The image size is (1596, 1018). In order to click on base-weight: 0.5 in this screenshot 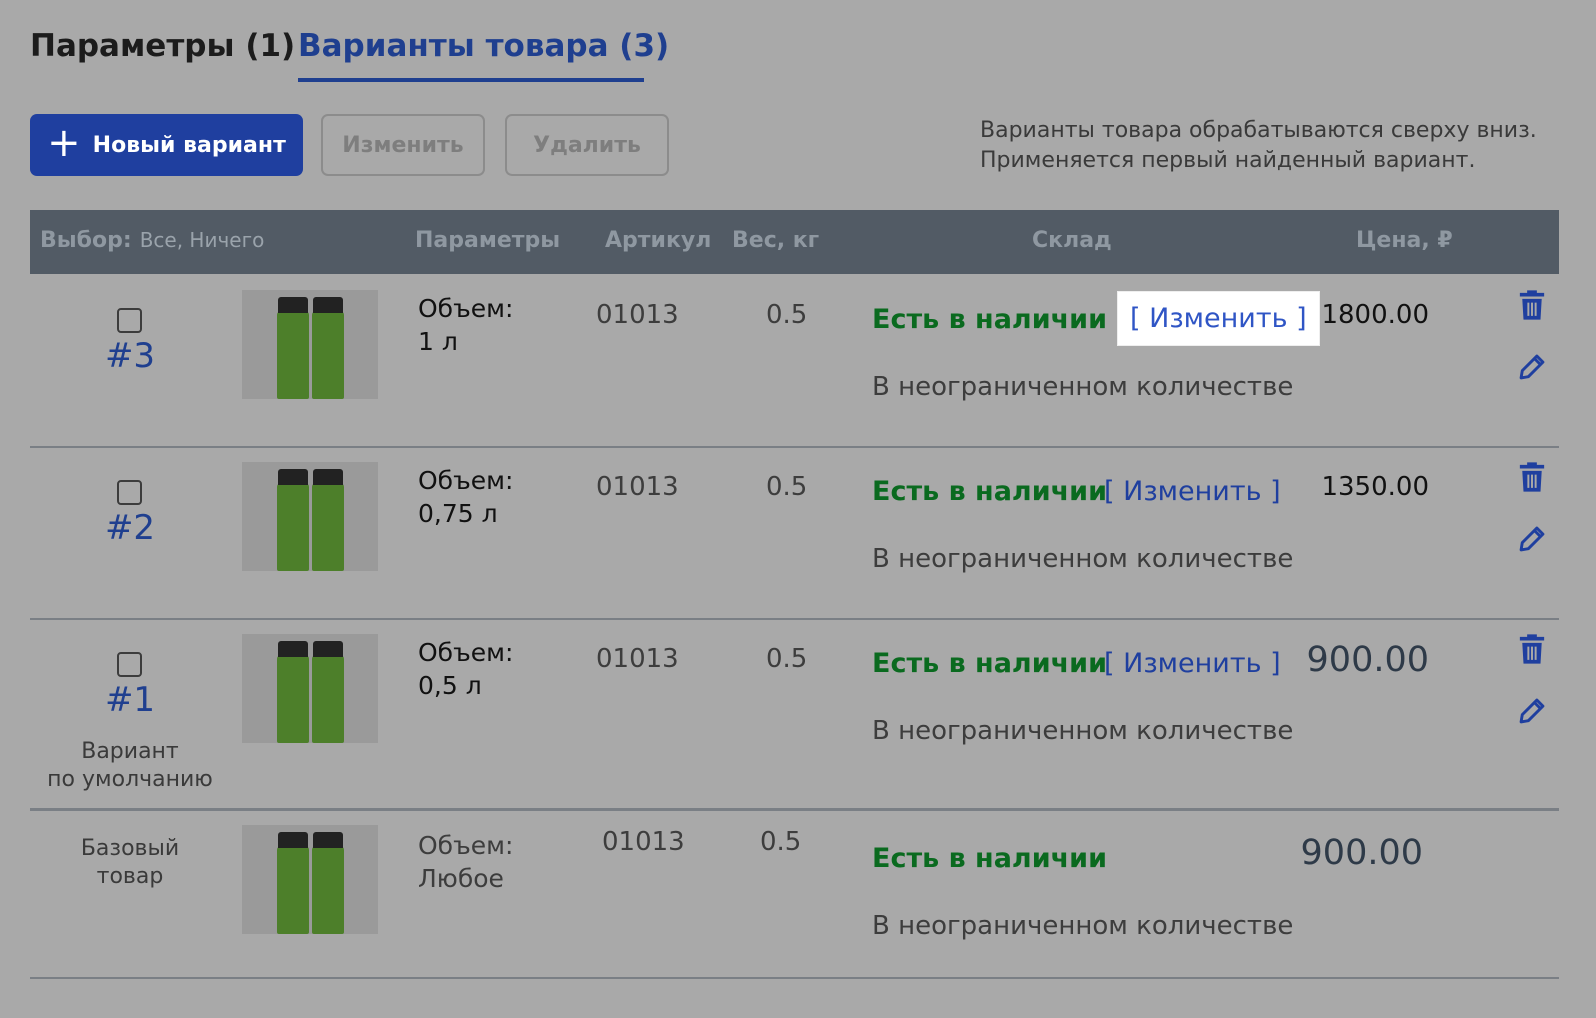, I will do `click(781, 842)`.